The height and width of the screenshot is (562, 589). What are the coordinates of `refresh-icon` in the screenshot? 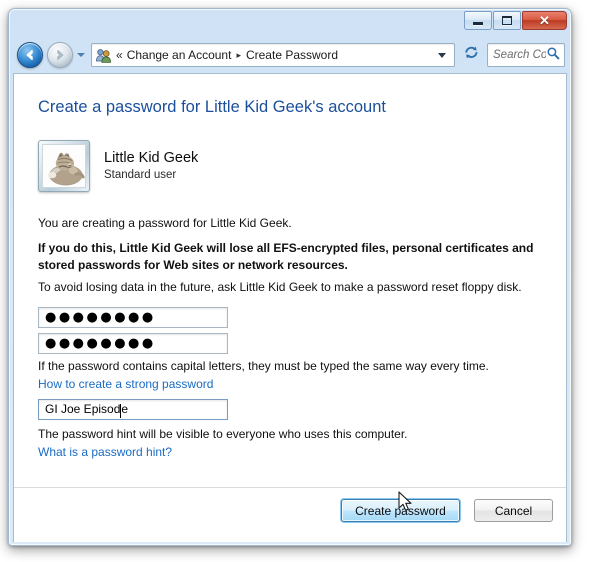 It's located at (471, 55).